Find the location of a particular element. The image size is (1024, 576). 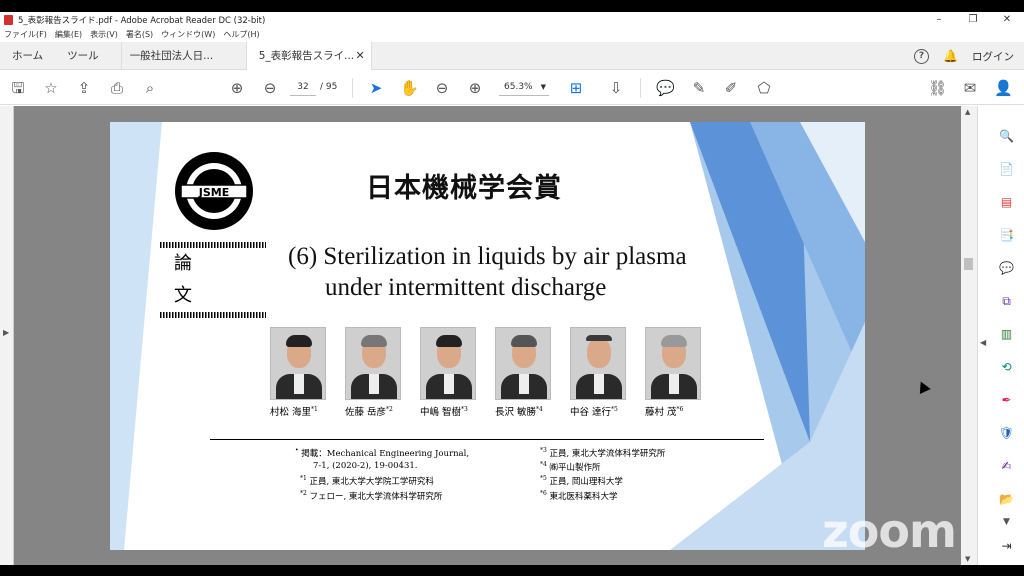

left-panel-toggle: ▶ is located at coordinates (7, 335).